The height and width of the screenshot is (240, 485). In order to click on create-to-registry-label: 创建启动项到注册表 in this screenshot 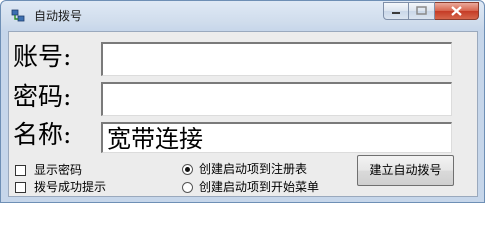, I will do `click(253, 169)`.